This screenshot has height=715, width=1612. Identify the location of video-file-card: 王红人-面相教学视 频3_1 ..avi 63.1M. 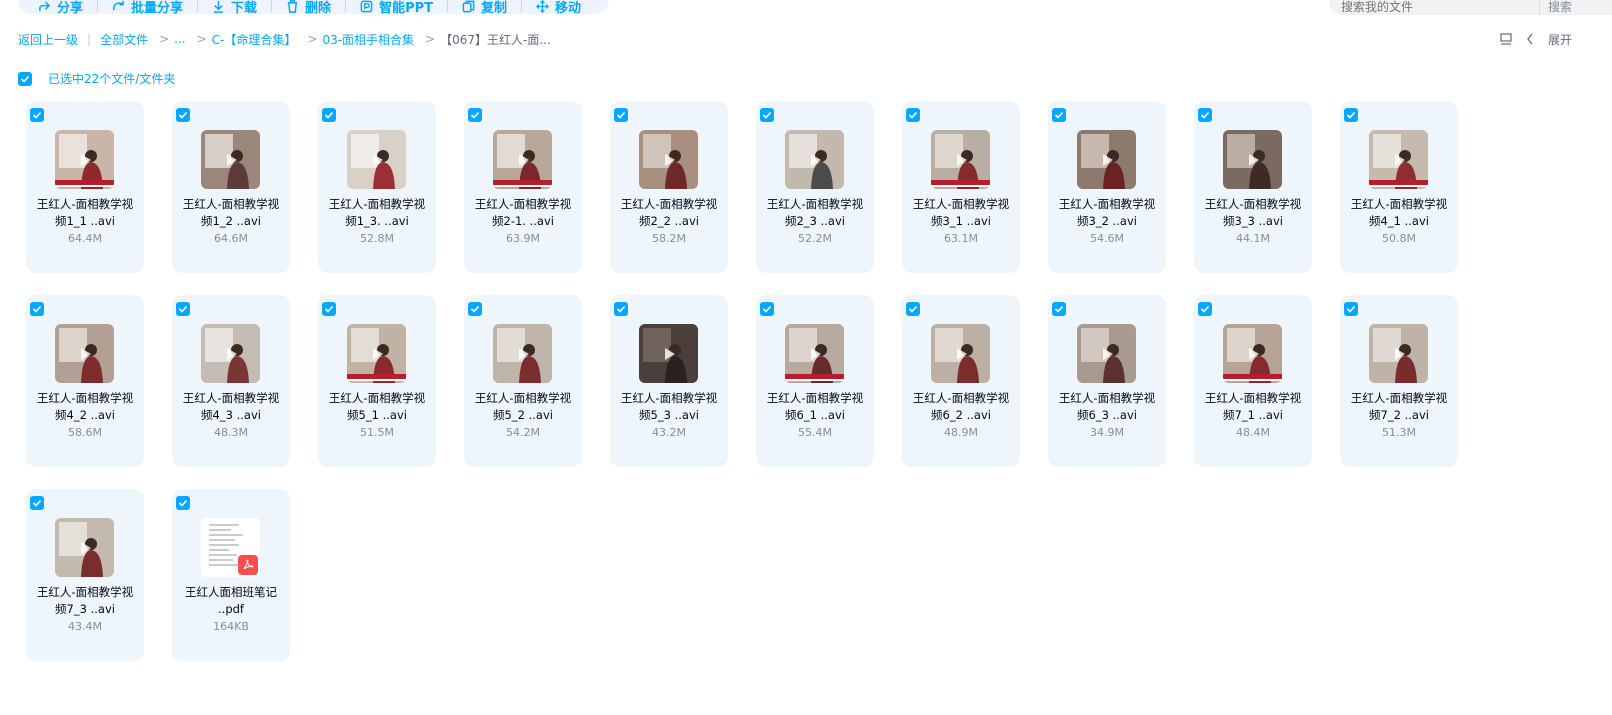
(961, 187).